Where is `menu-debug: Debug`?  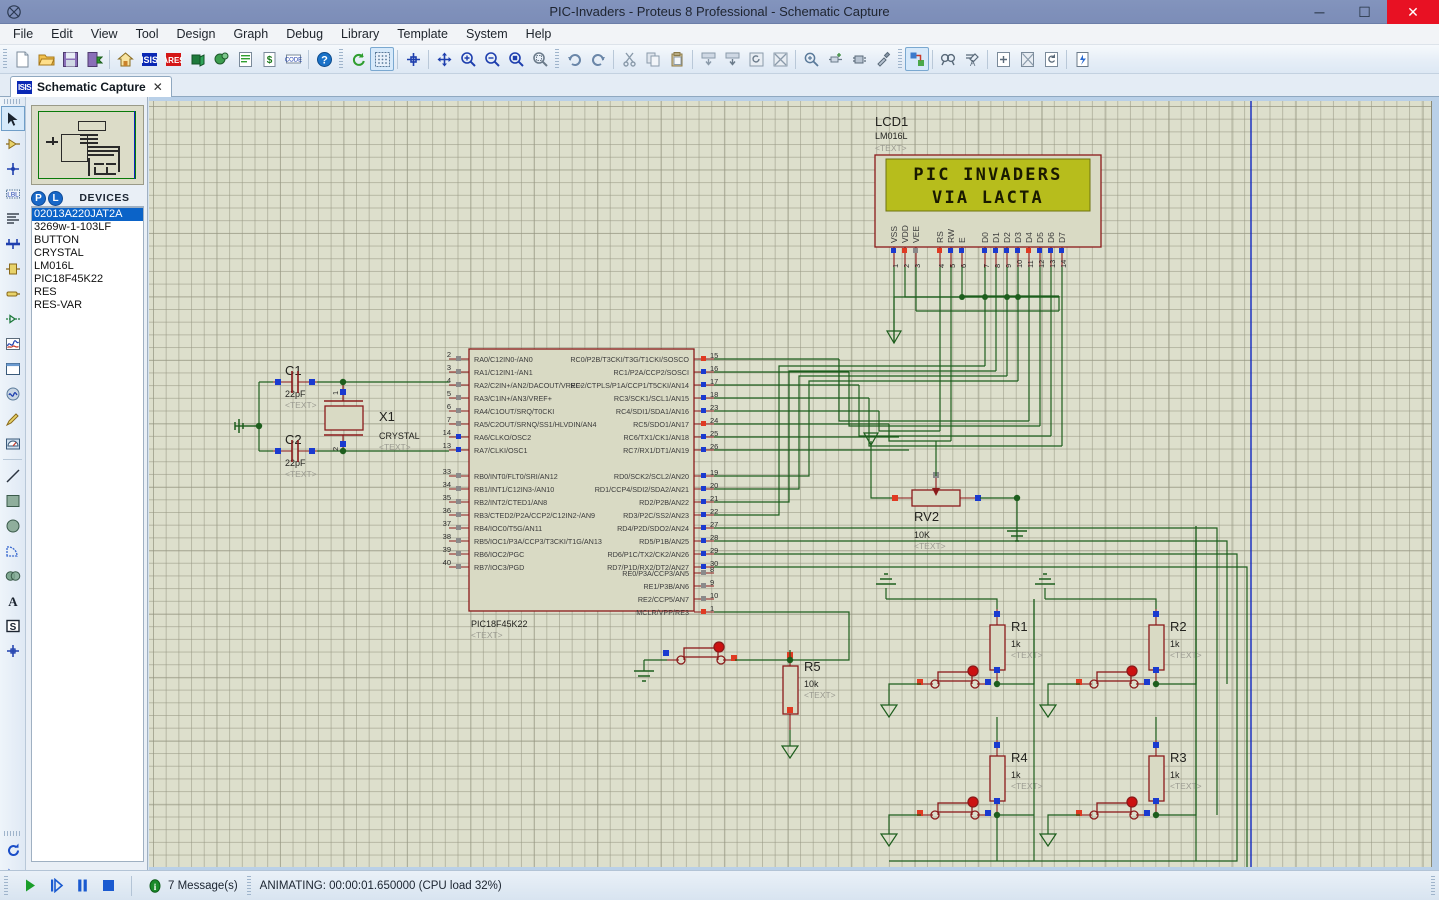
menu-debug: Debug is located at coordinates (304, 34).